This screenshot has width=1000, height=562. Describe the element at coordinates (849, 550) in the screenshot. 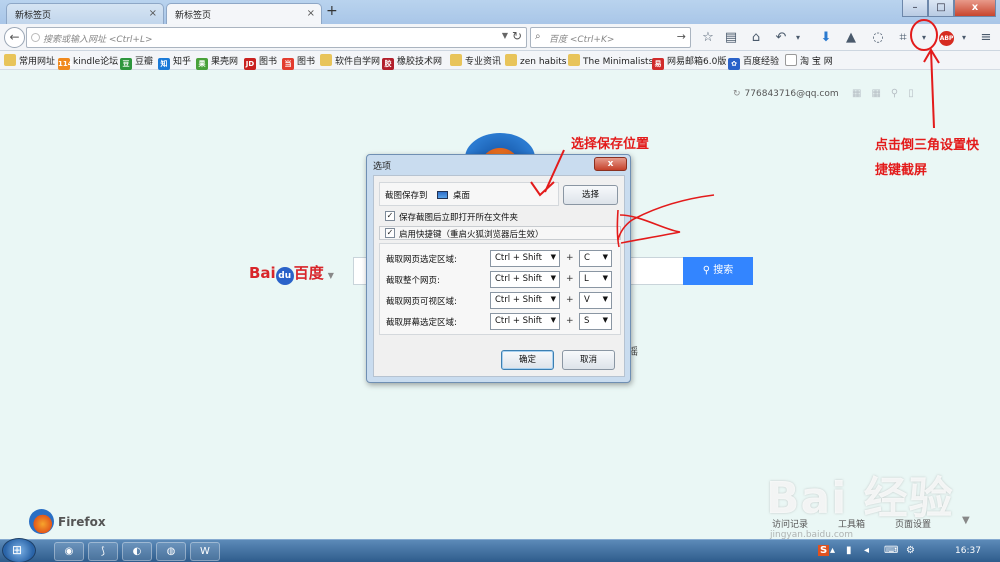

I see `battery-icon: ▮` at that location.